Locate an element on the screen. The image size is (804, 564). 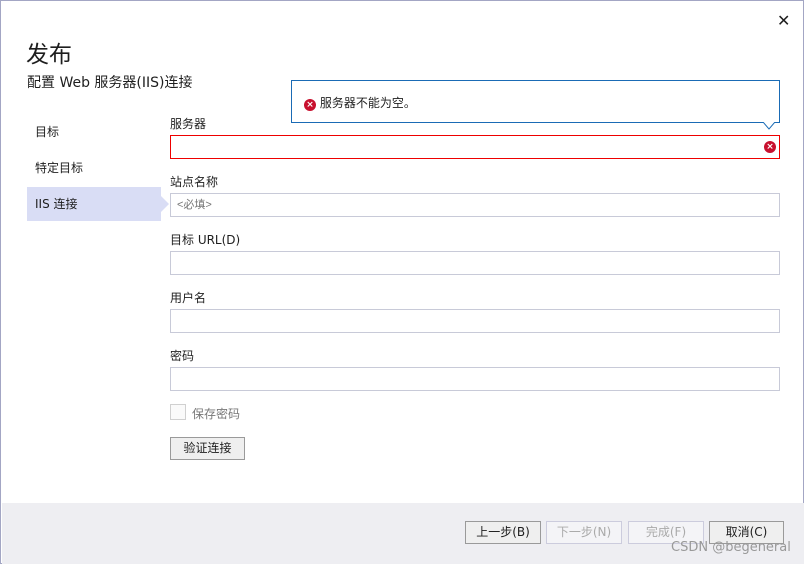
username-label: 用户名 is located at coordinates (188, 298).